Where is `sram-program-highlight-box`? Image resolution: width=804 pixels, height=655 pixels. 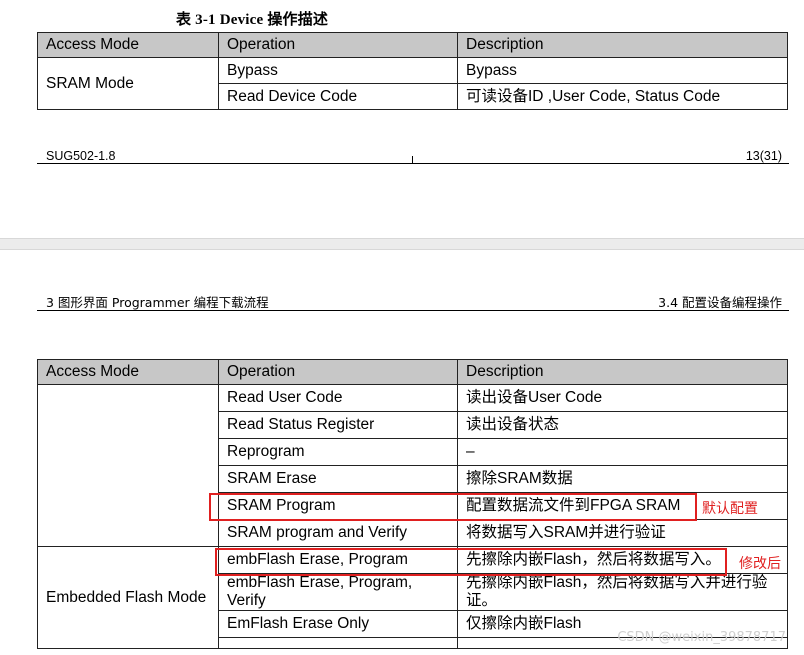
sram-program-highlight-box is located at coordinates (453, 507).